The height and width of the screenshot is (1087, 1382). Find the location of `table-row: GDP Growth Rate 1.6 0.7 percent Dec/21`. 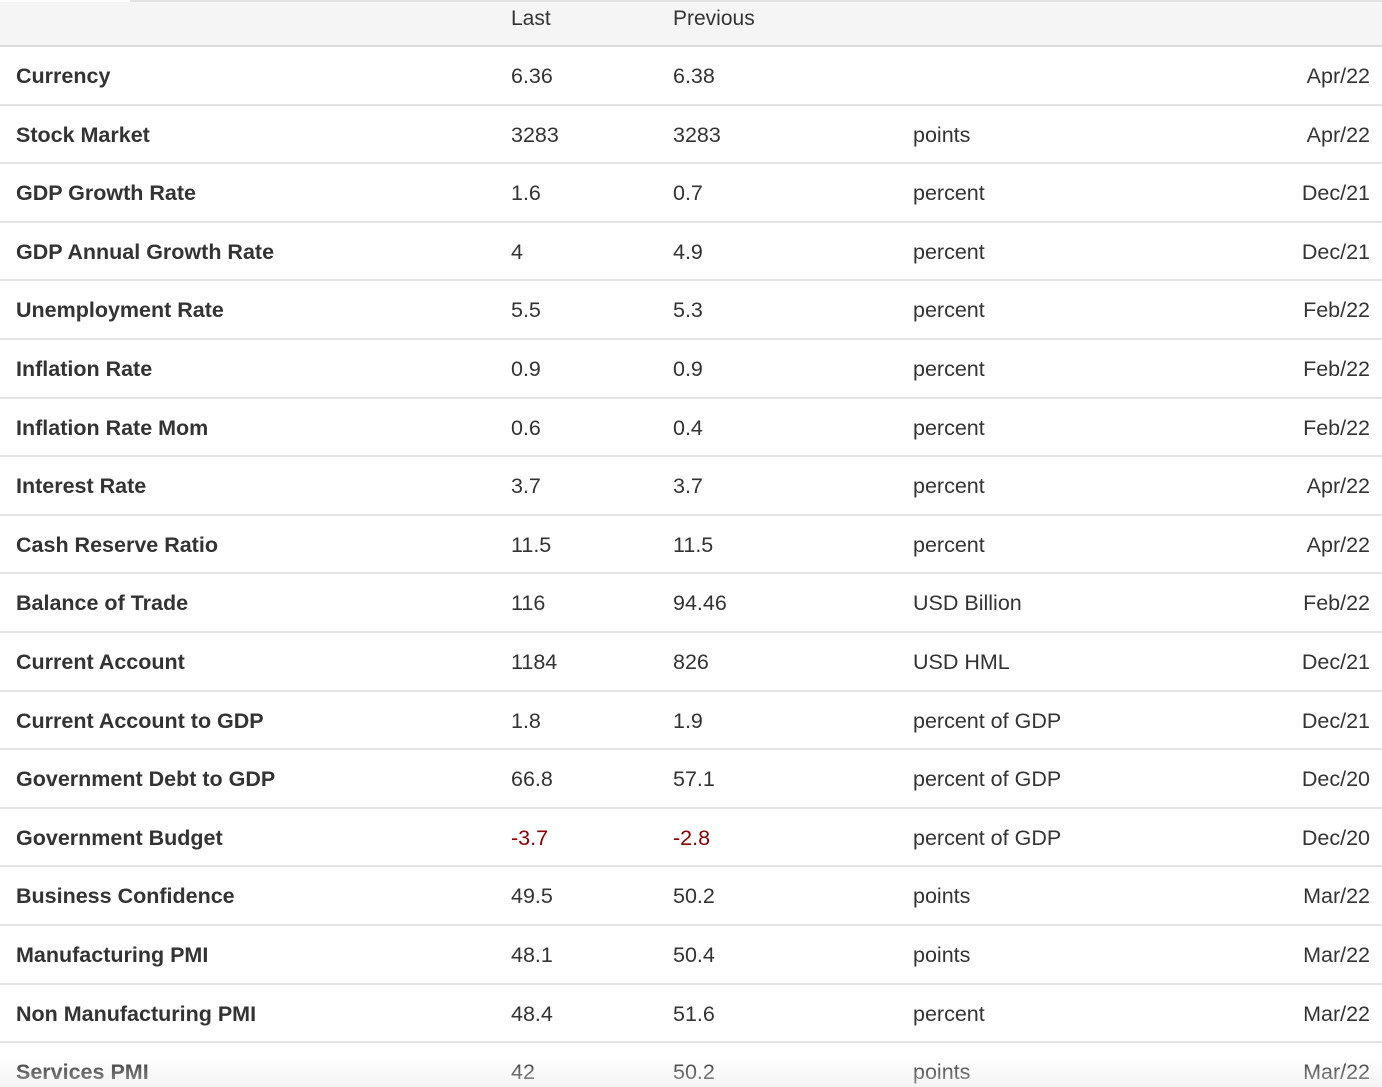

table-row: GDP Growth Rate 1.6 0.7 percent Dec/21 is located at coordinates (691, 193).